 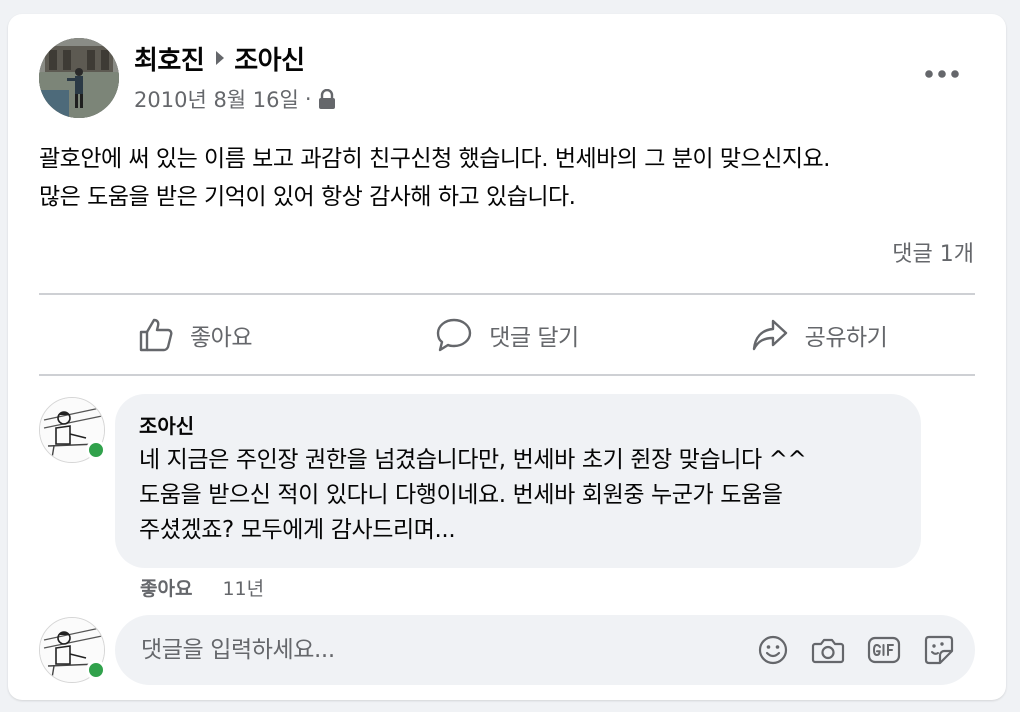 What do you see at coordinates (518, 424) in the screenshot?
I see `comment-author: 조아신` at bounding box center [518, 424].